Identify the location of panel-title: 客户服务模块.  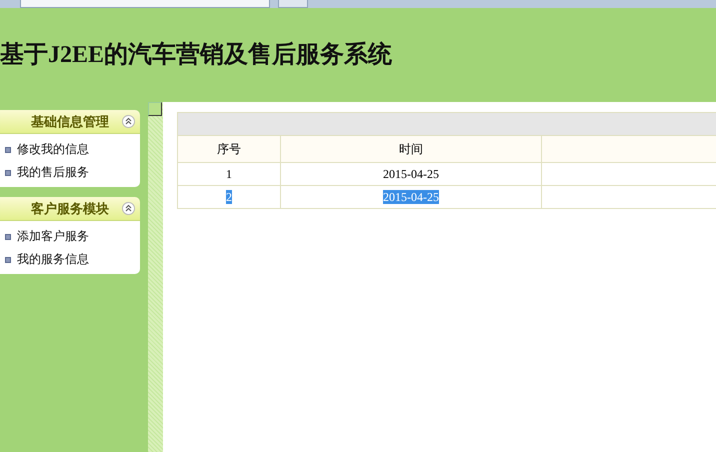
(70, 209).